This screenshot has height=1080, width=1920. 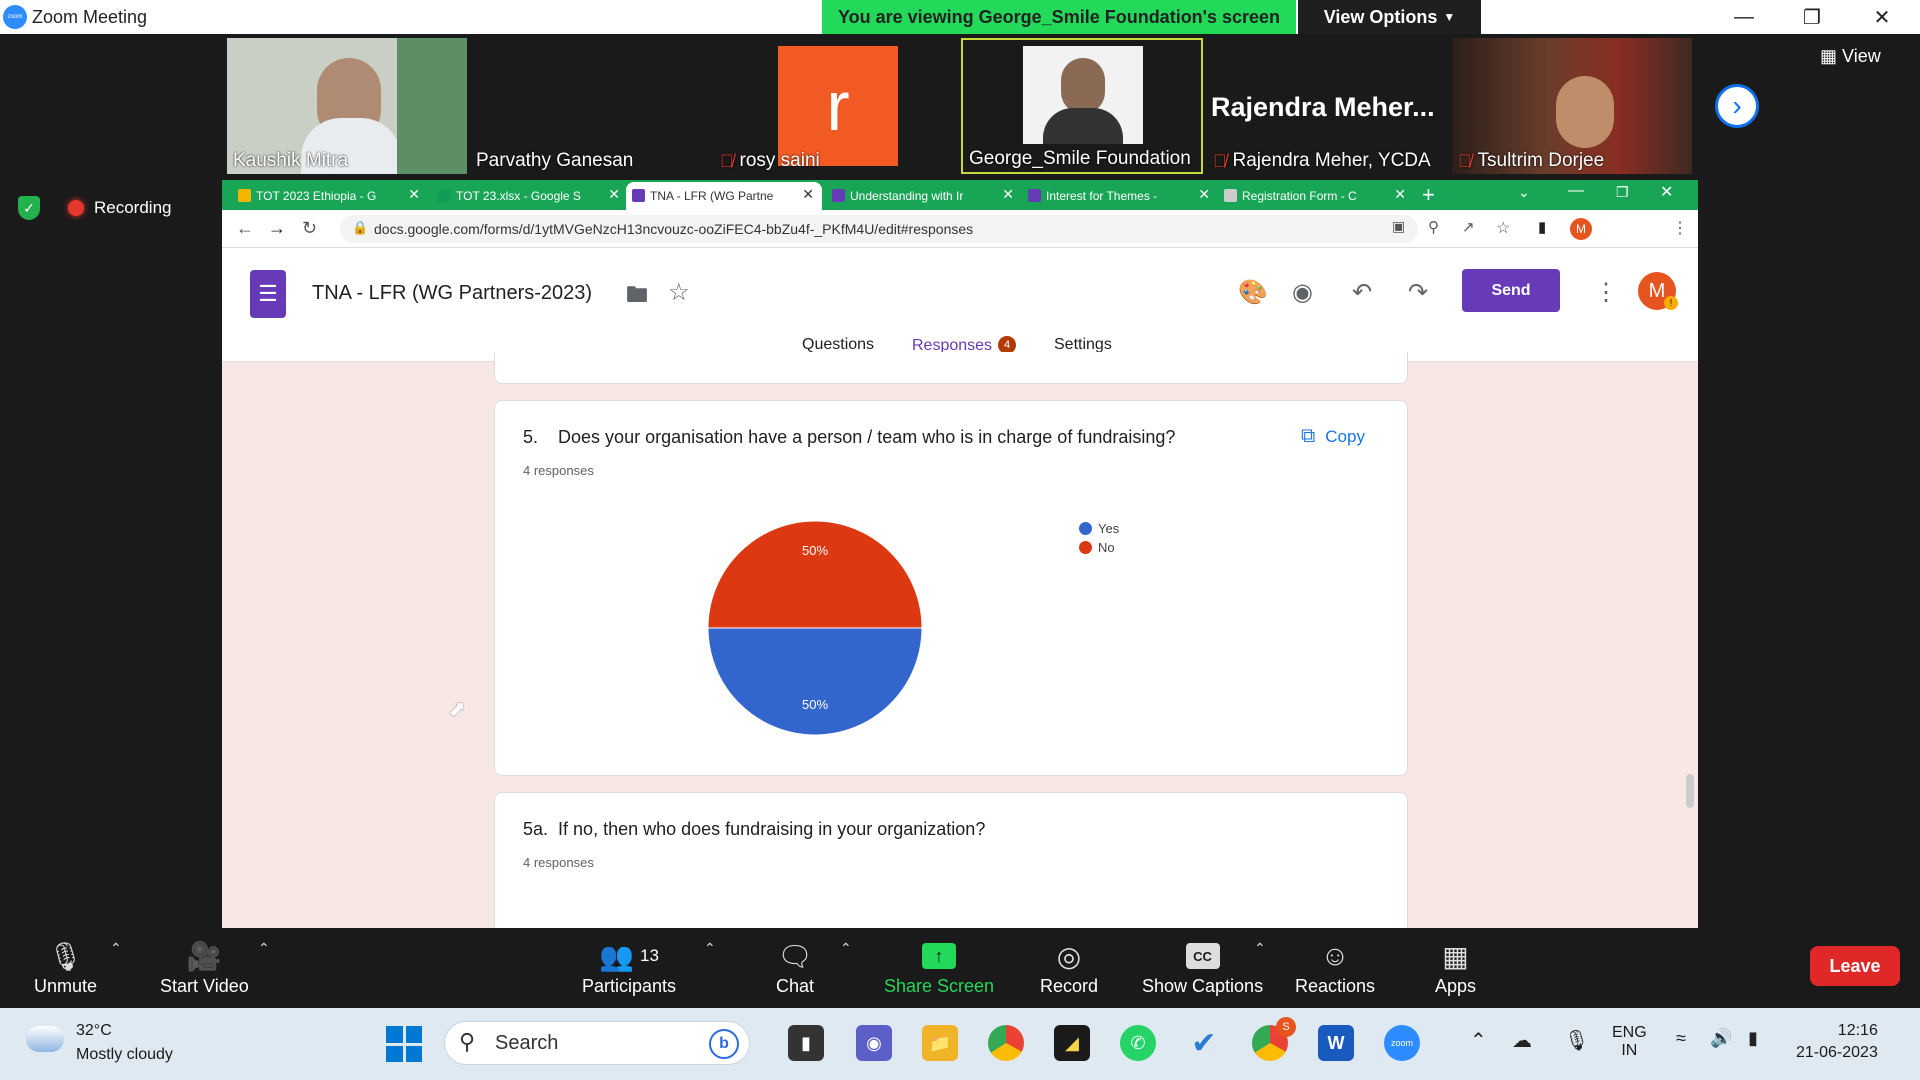 I want to click on file-explorer-icon: 📁, so click(x=940, y=1043).